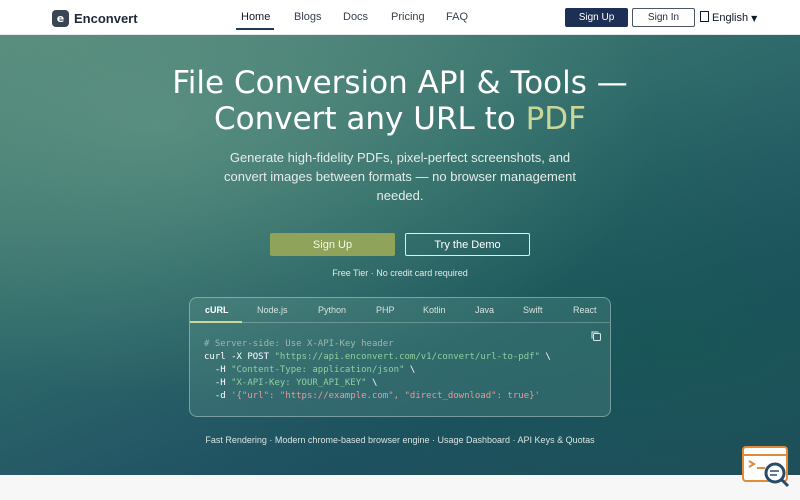  Describe the element at coordinates (355, 17) in the screenshot. I see `nav-docs: Docs` at that location.